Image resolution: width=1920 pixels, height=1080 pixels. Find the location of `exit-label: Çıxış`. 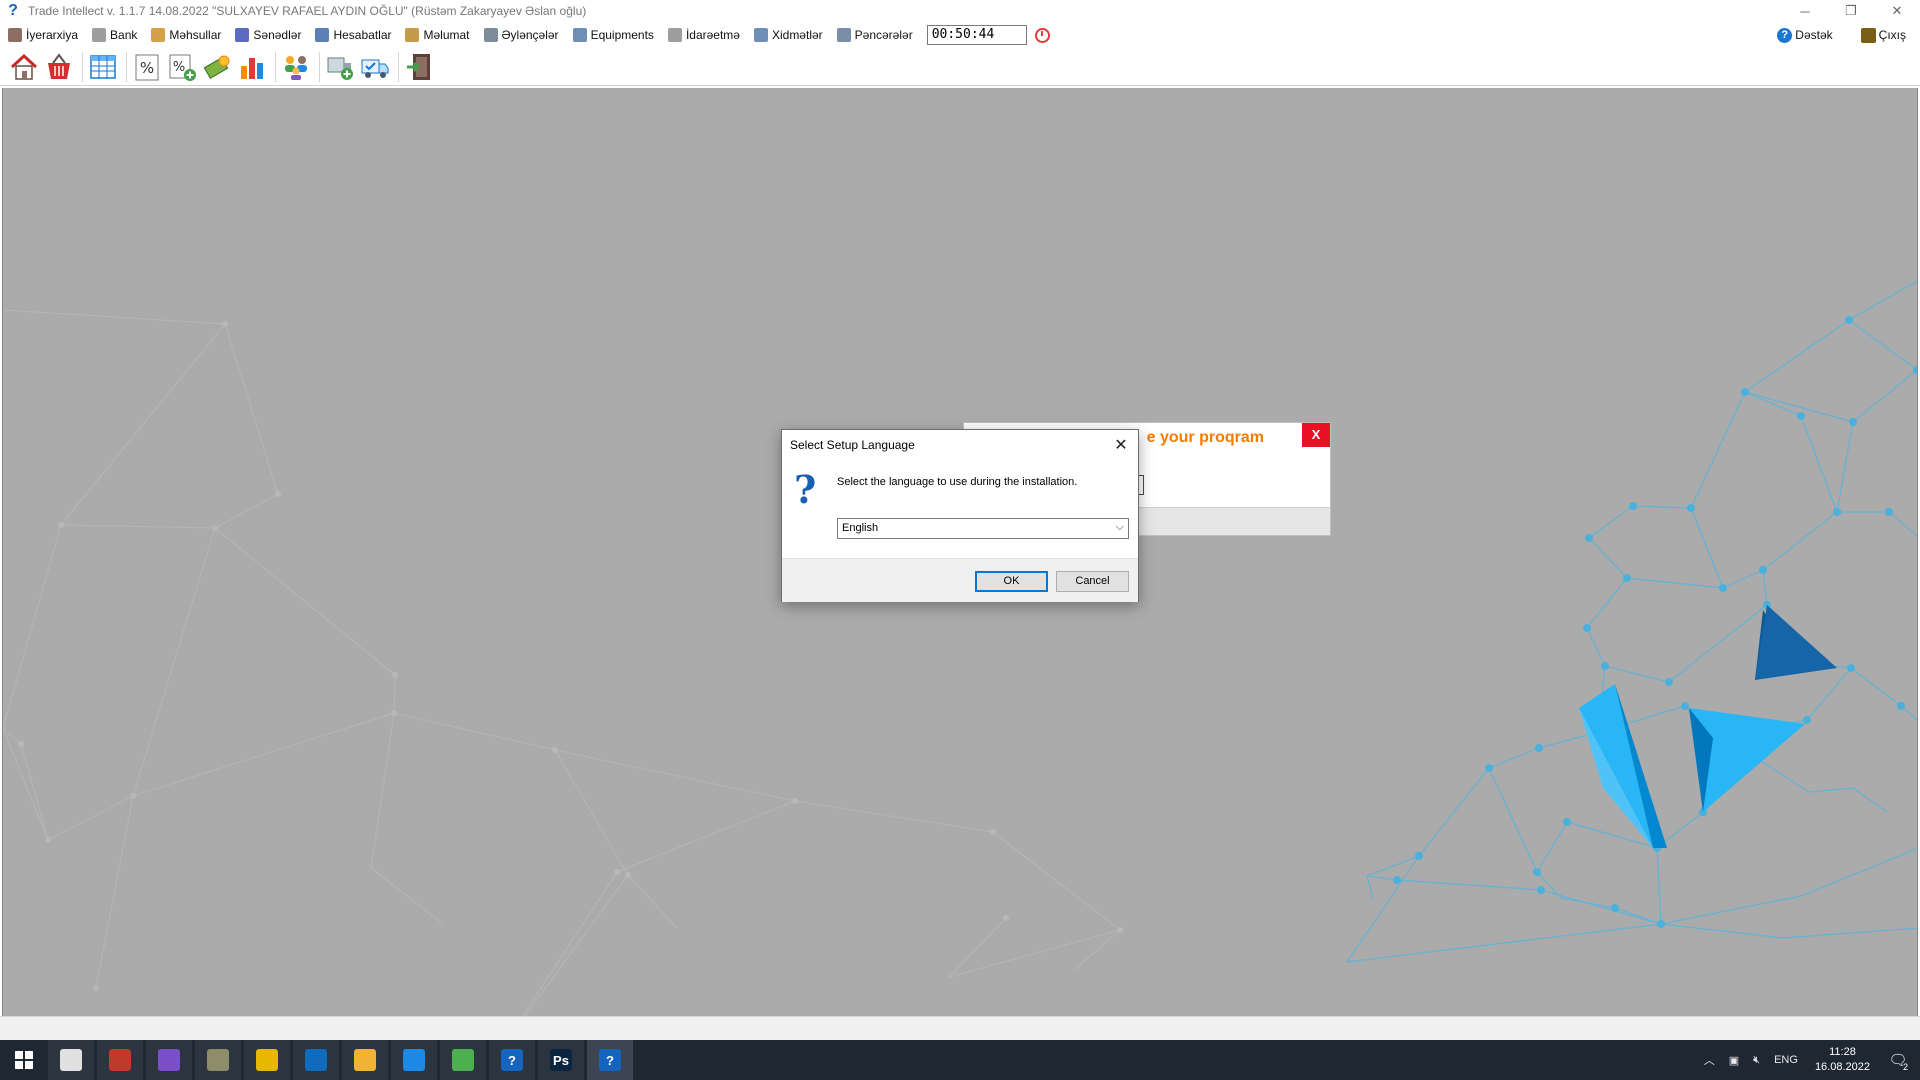

exit-label: Çıxış is located at coordinates (1892, 35).